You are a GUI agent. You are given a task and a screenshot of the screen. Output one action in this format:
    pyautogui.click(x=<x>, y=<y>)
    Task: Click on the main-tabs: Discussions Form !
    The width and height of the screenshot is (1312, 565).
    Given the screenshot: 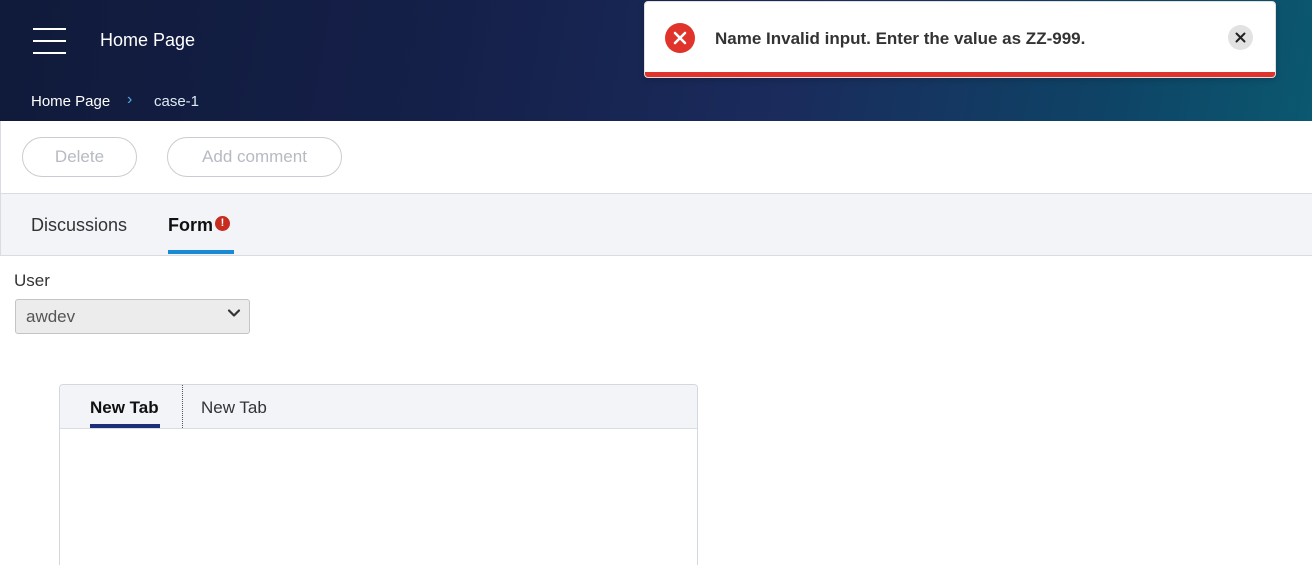 What is the action you would take?
    pyautogui.click(x=656, y=225)
    